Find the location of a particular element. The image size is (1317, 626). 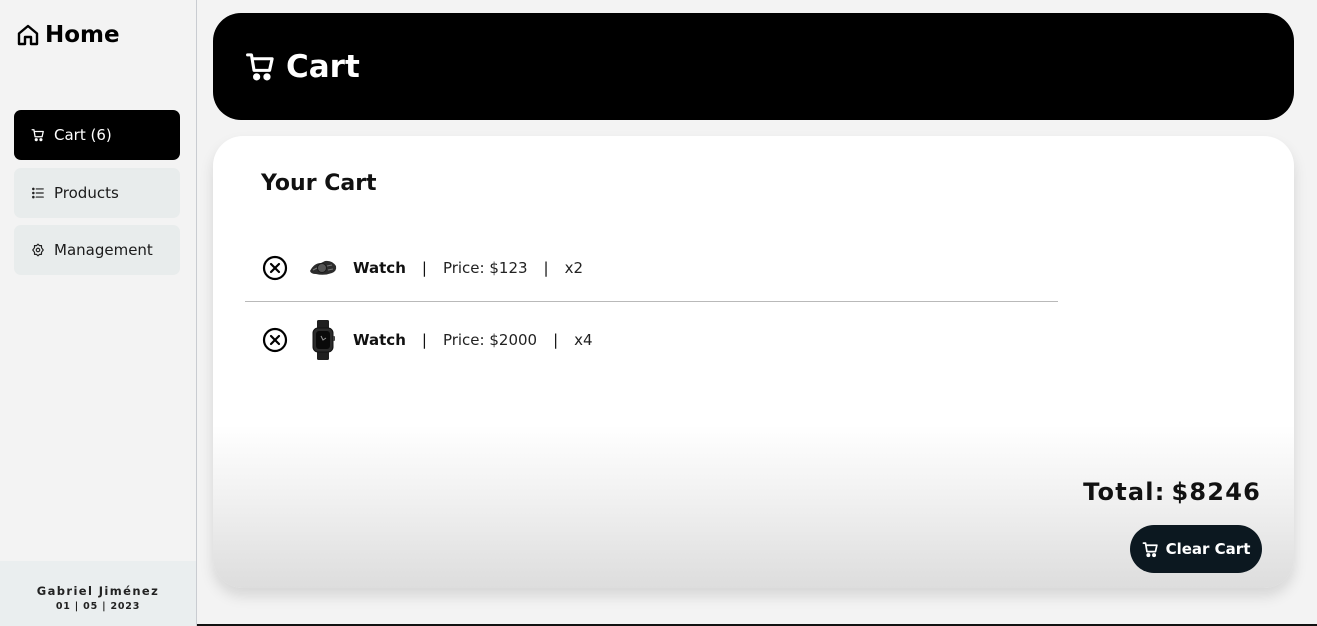

clear-cart-button: Clear Cart is located at coordinates (1196, 549).